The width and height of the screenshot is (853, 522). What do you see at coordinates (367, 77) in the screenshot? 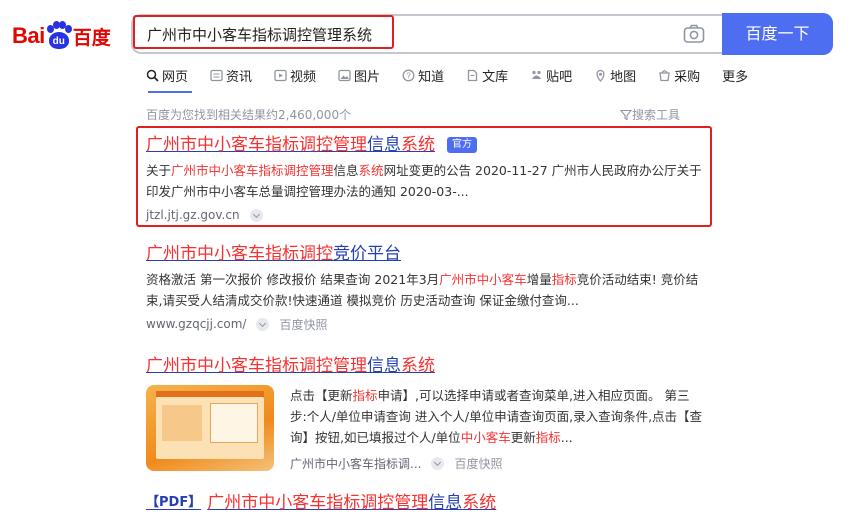
I see `tab-label: 图片` at bounding box center [367, 77].